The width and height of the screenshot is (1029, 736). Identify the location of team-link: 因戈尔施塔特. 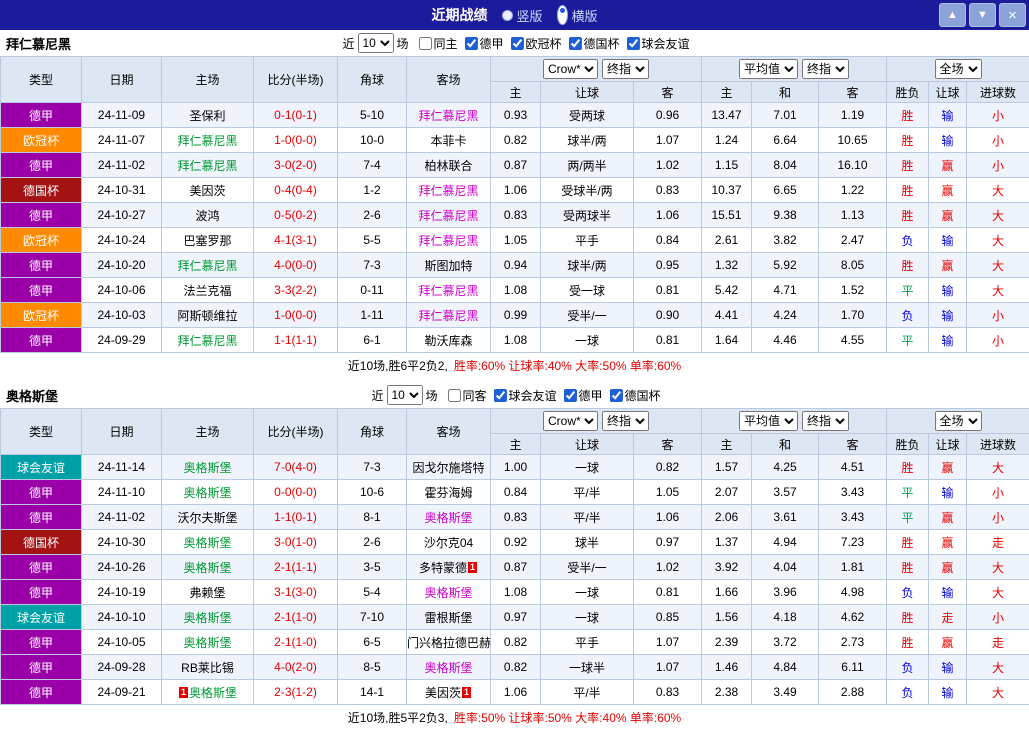
(448, 468).